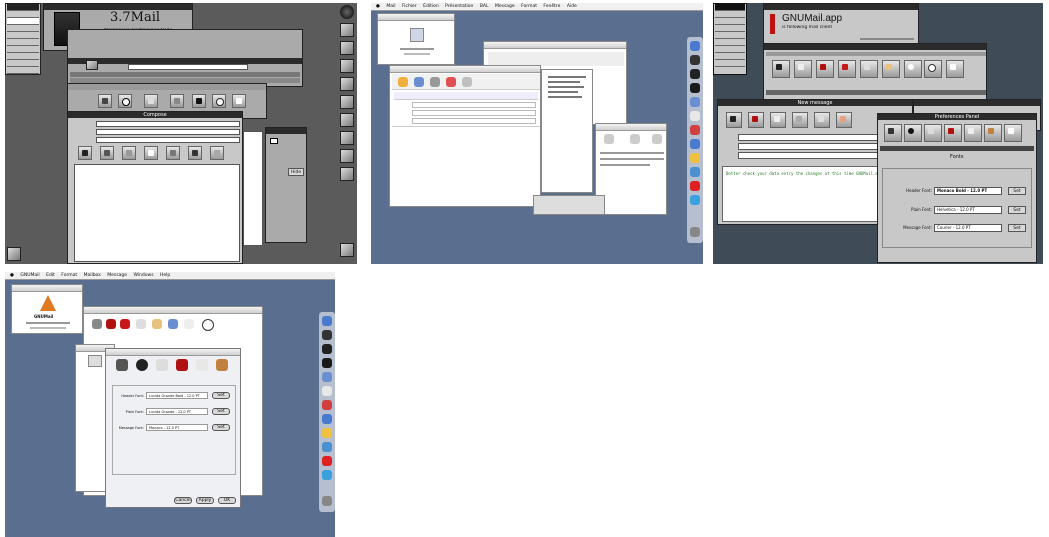 The image size is (1049, 537). What do you see at coordinates (913, 133) in the screenshot?
I see `colors-pref-button` at bounding box center [913, 133].